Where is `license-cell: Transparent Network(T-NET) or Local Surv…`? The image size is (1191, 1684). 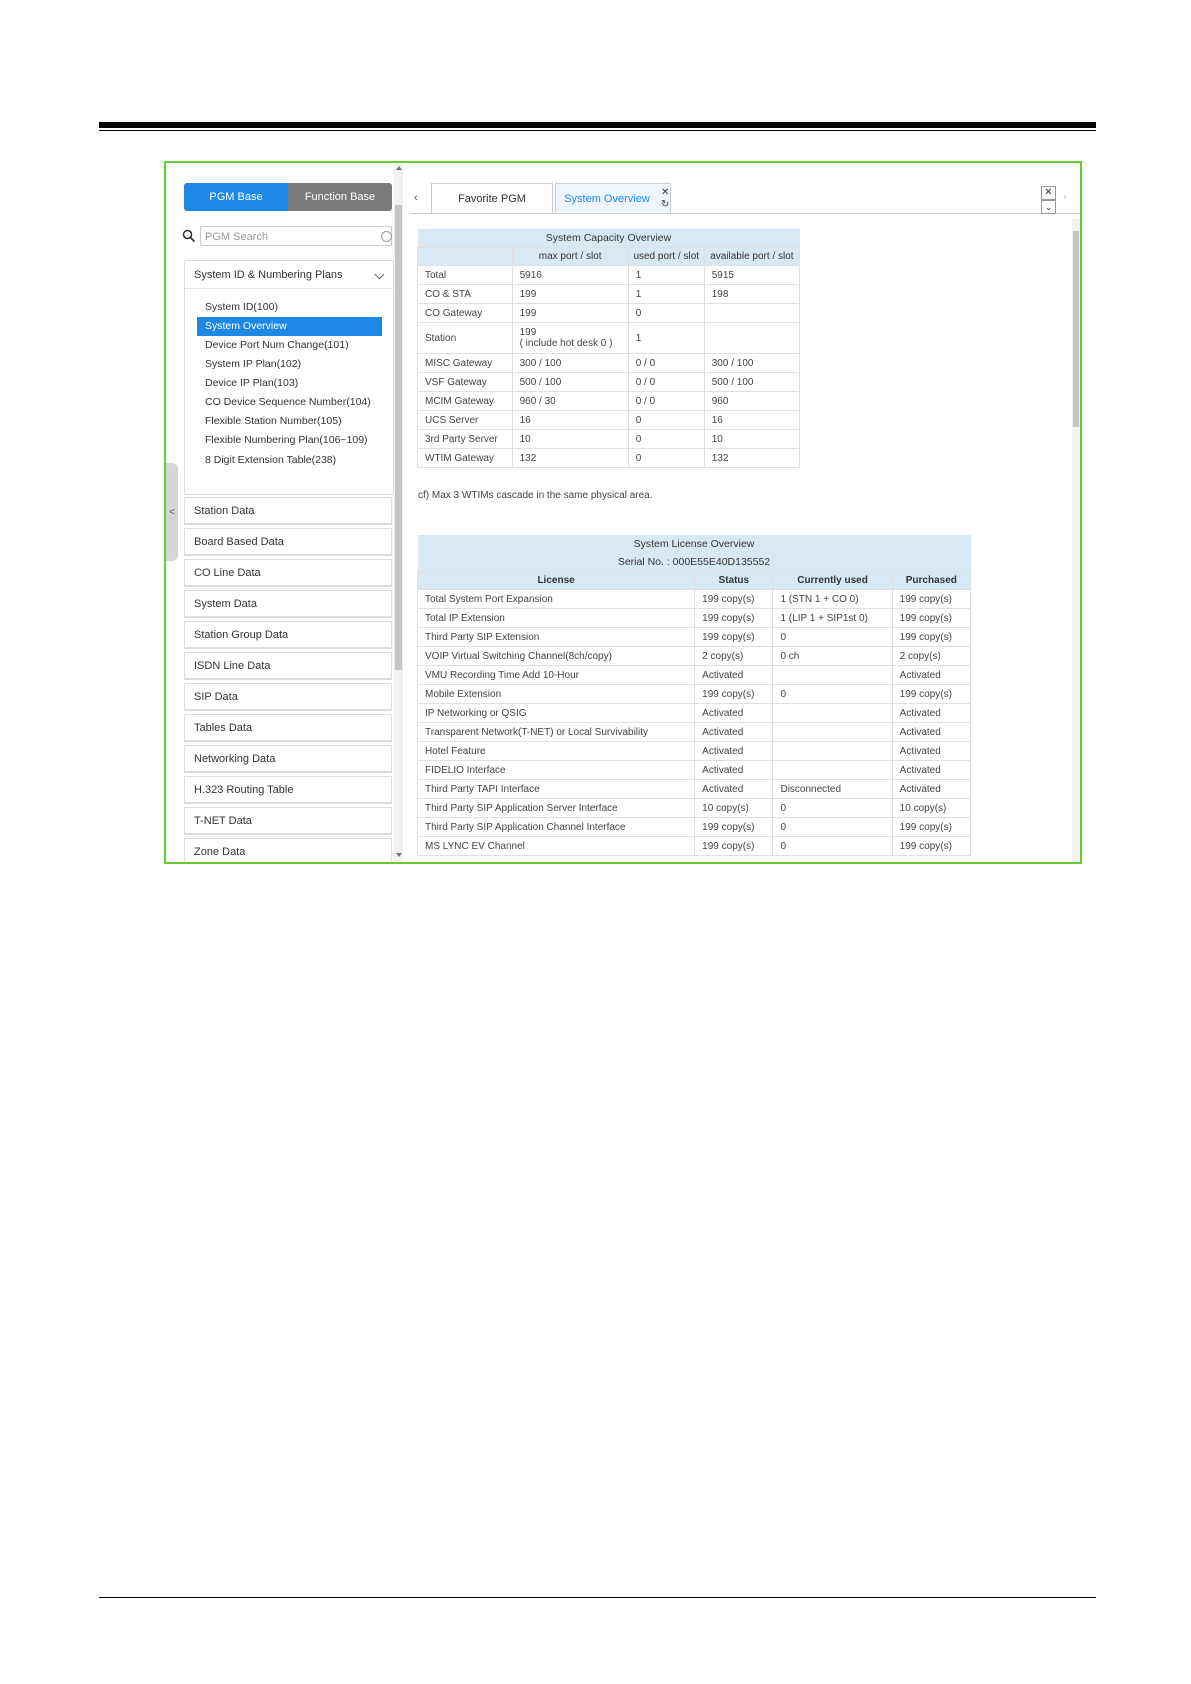 license-cell: Transparent Network(T-NET) or Local Surv… is located at coordinates (556, 732).